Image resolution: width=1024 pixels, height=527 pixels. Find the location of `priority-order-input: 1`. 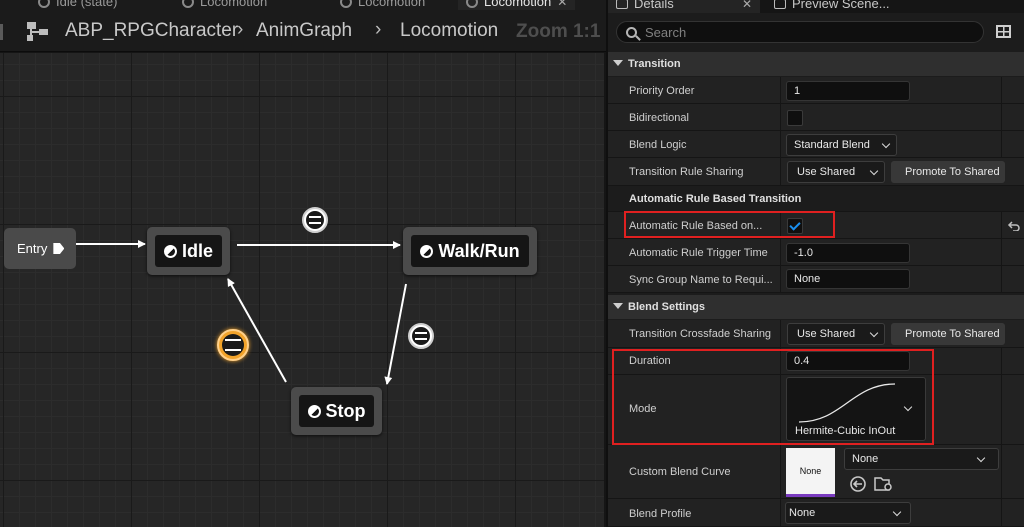

priority-order-input: 1 is located at coordinates (848, 91).